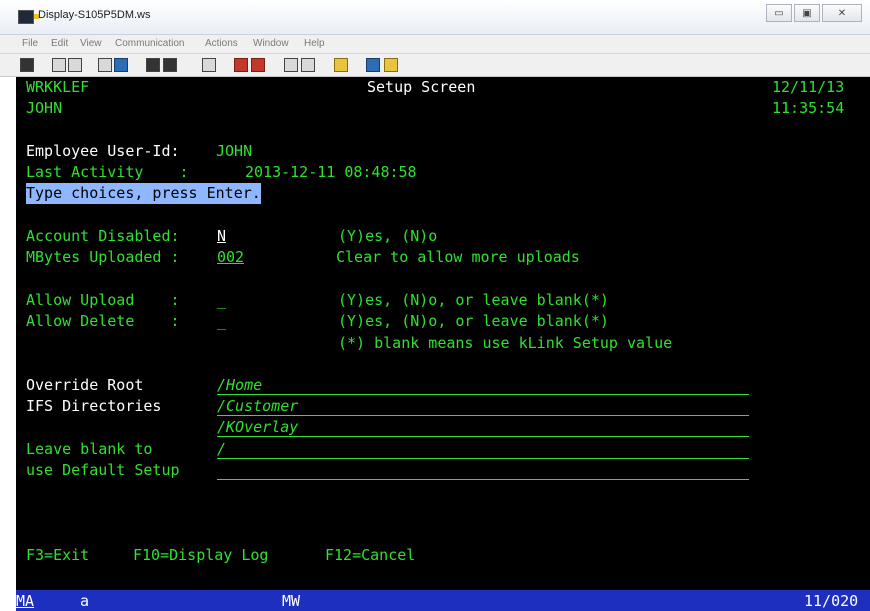  I want to click on allow-upload-label: Allow Upload :, so click(103, 300).